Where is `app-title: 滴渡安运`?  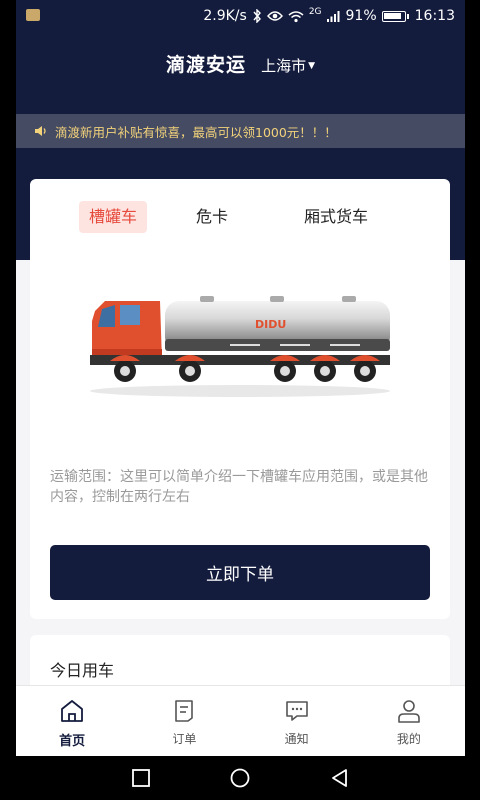
app-title: 滴渡安运 is located at coordinates (205, 65).